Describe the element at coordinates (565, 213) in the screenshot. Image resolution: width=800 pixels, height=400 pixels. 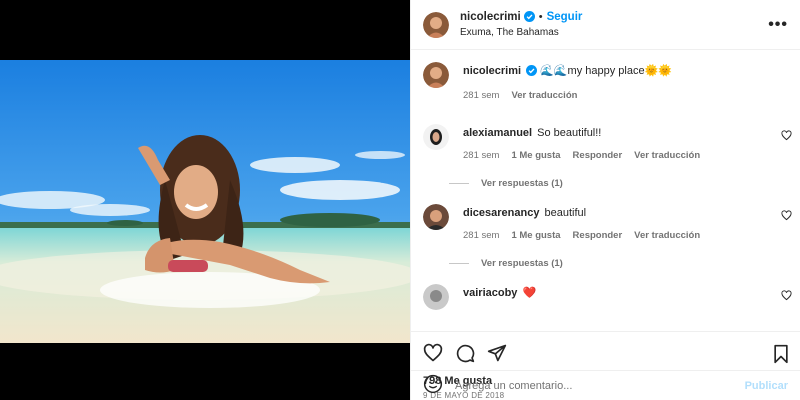
I see `comment-text: beautiful` at that location.